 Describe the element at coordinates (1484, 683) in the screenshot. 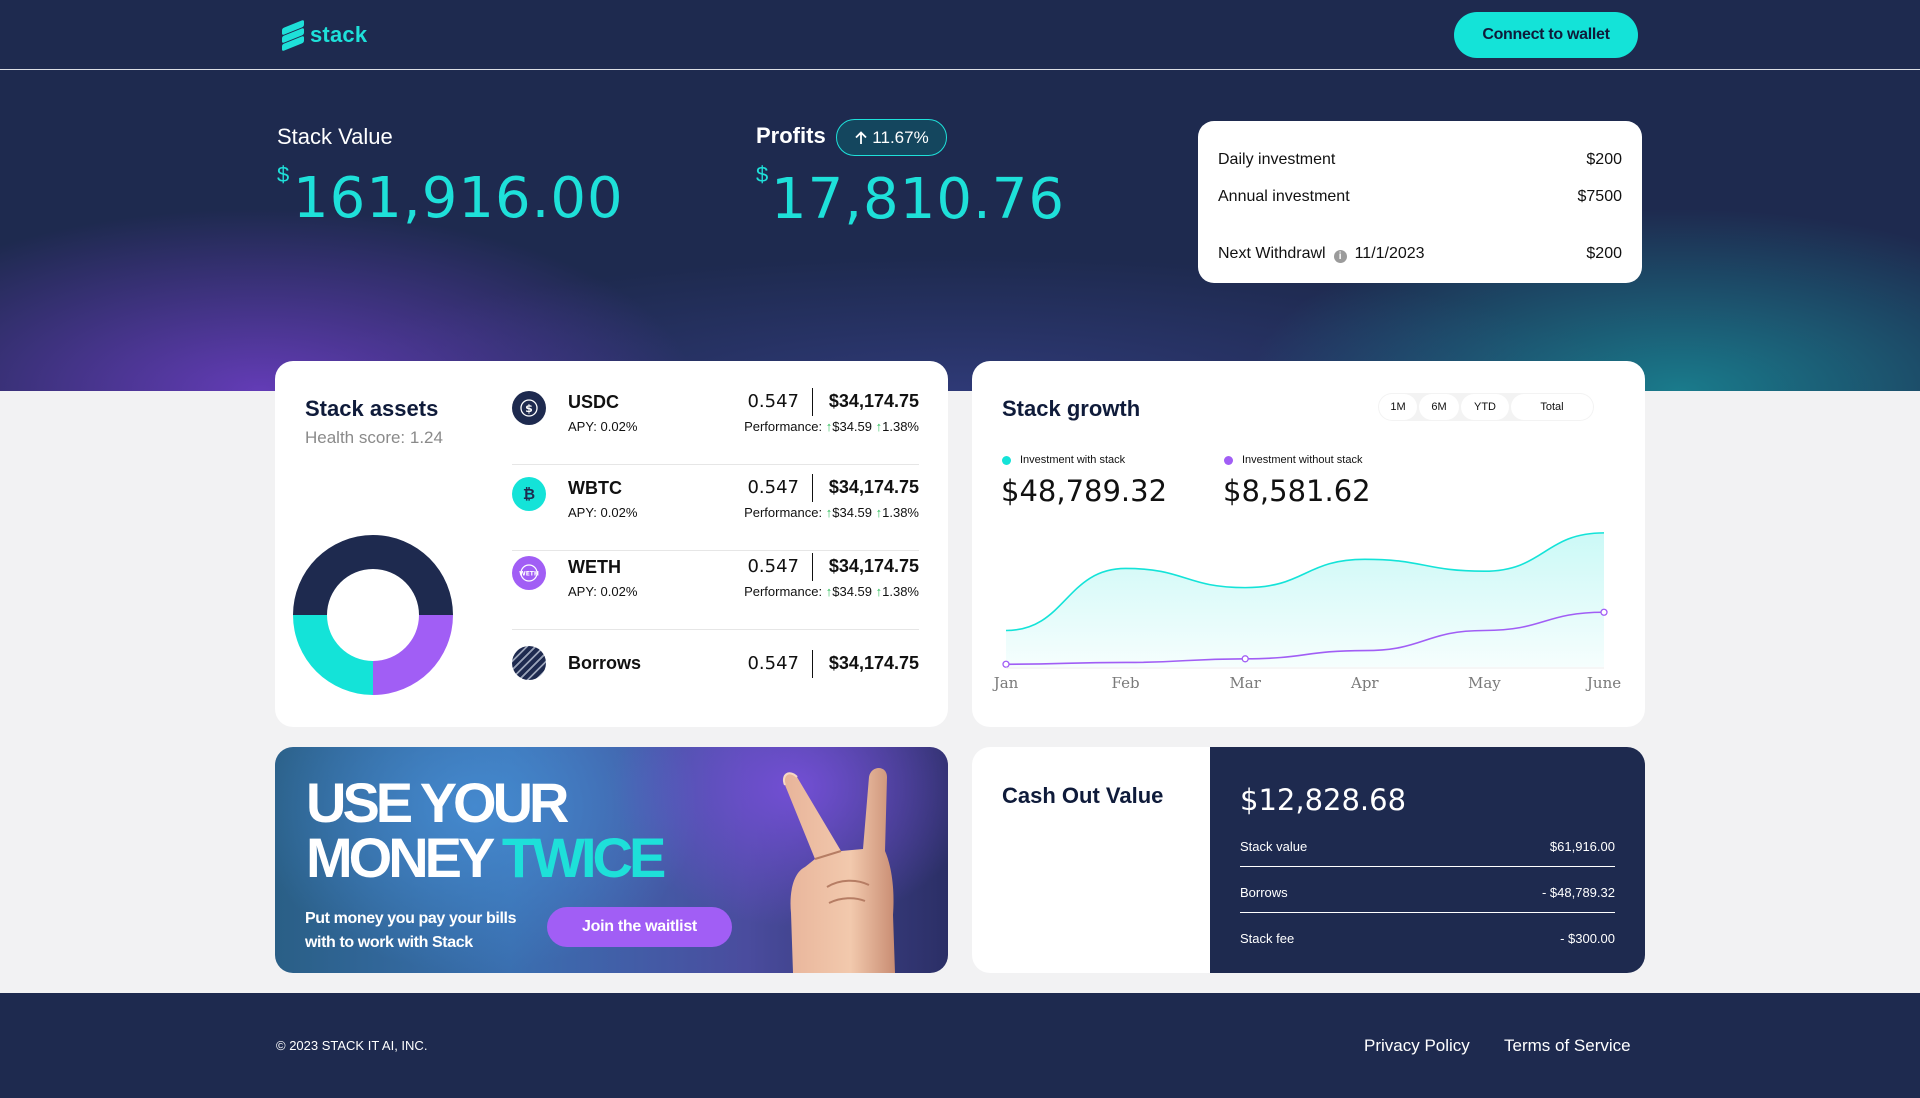

I see `x-tick-label: May` at that location.